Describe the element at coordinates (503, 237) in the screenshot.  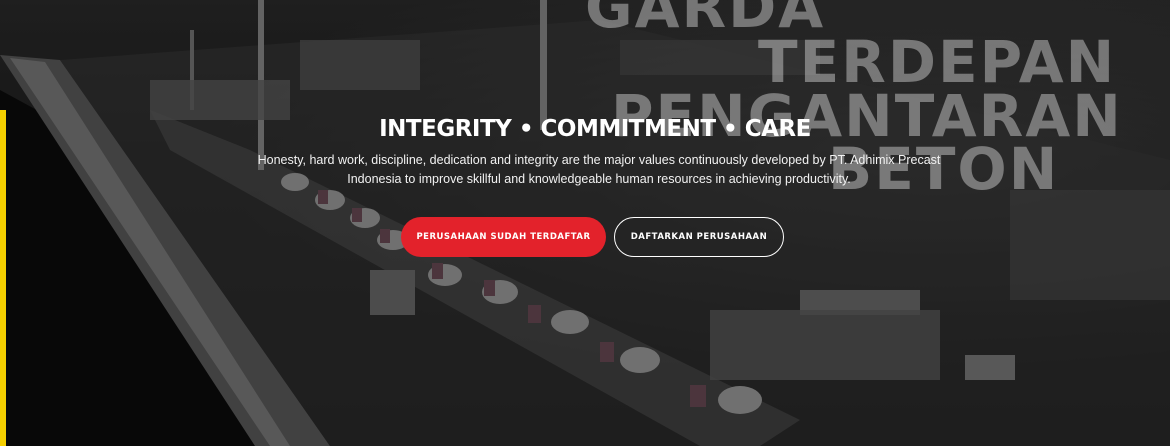
I see `registered-company-button: PERUSAHAAN SUDAH TERDAFTAR` at that location.